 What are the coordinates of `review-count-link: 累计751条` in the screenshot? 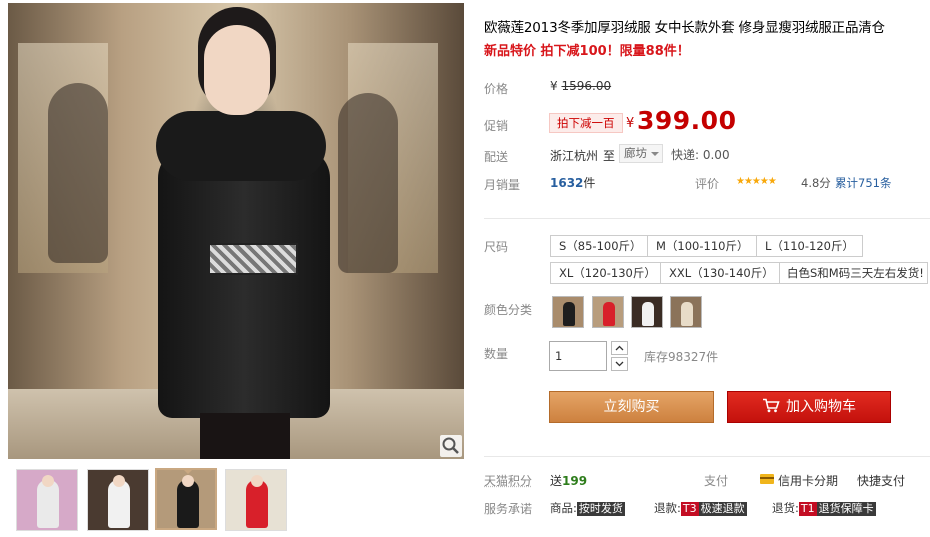 It's located at (863, 183).